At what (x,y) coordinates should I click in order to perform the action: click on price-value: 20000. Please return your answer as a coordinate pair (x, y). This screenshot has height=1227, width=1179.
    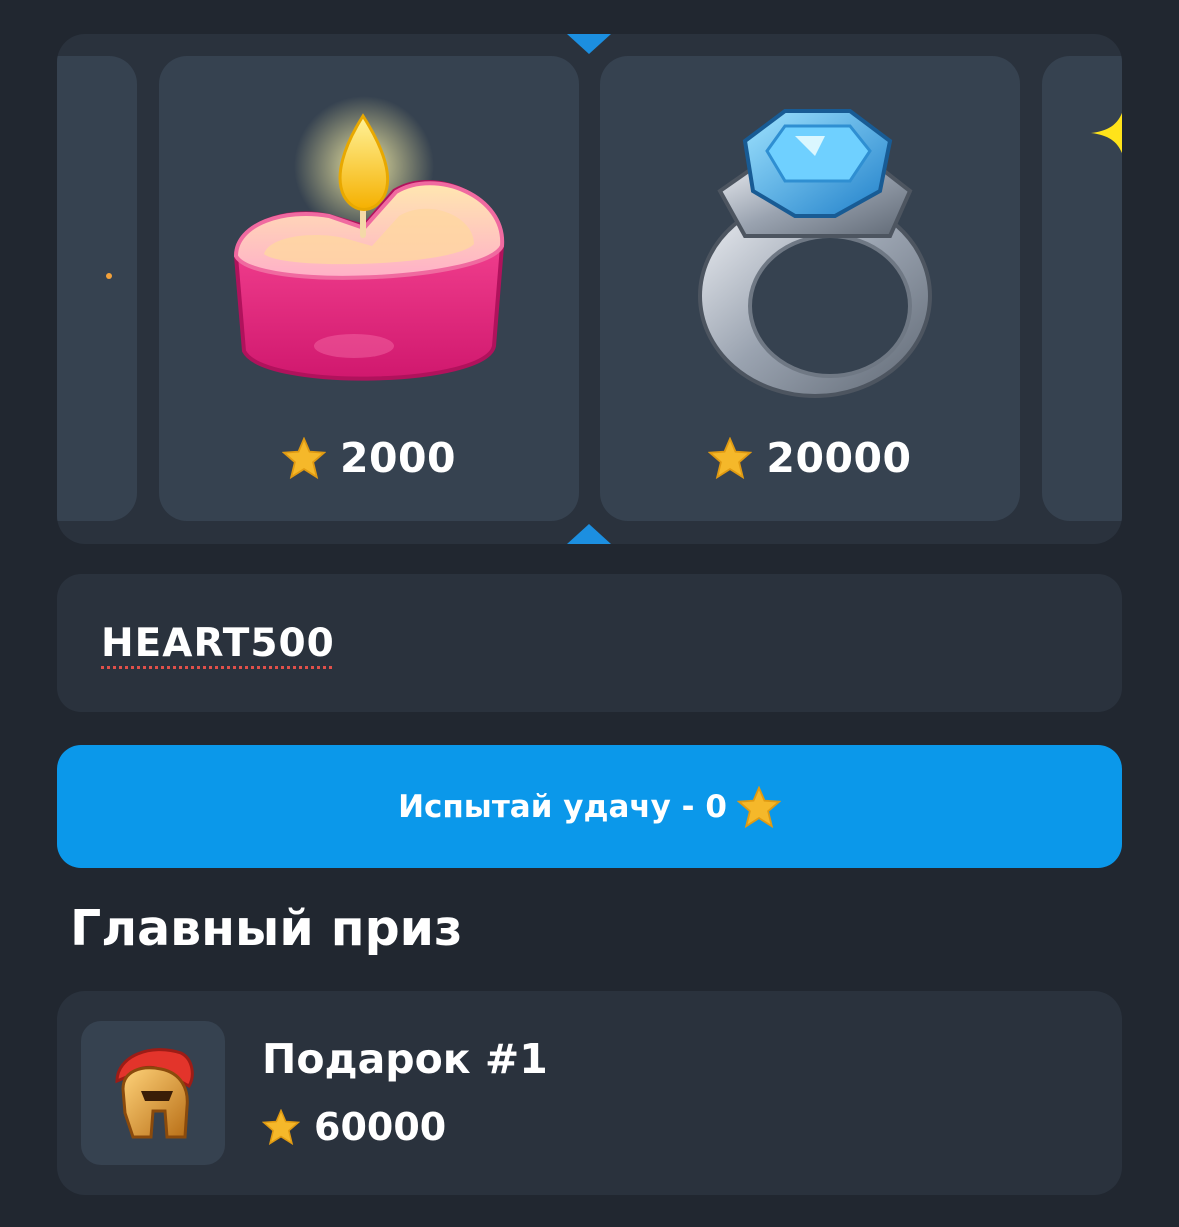
    Looking at the image, I should click on (839, 458).